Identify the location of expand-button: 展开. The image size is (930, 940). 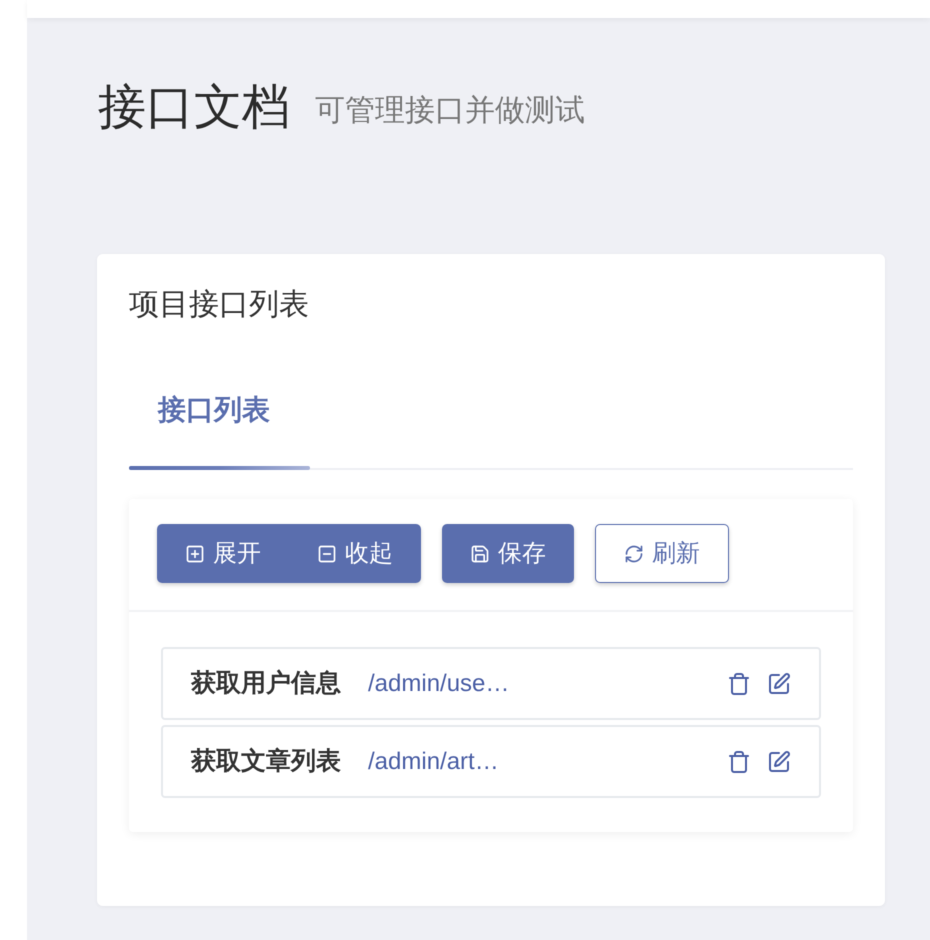
(223, 553).